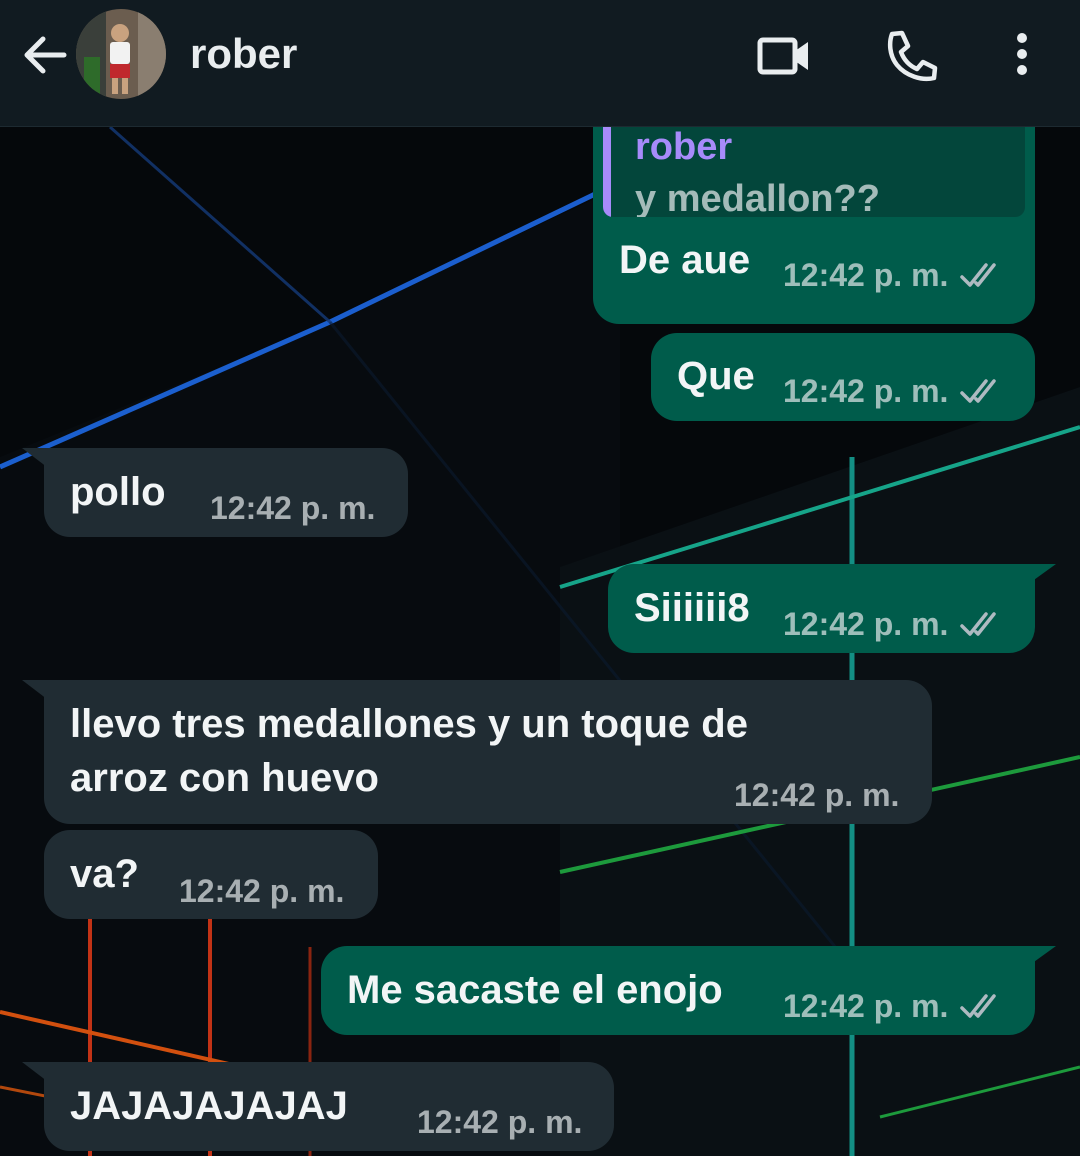 The height and width of the screenshot is (1156, 1080). What do you see at coordinates (104, 874) in the screenshot?
I see `message-text: va?` at bounding box center [104, 874].